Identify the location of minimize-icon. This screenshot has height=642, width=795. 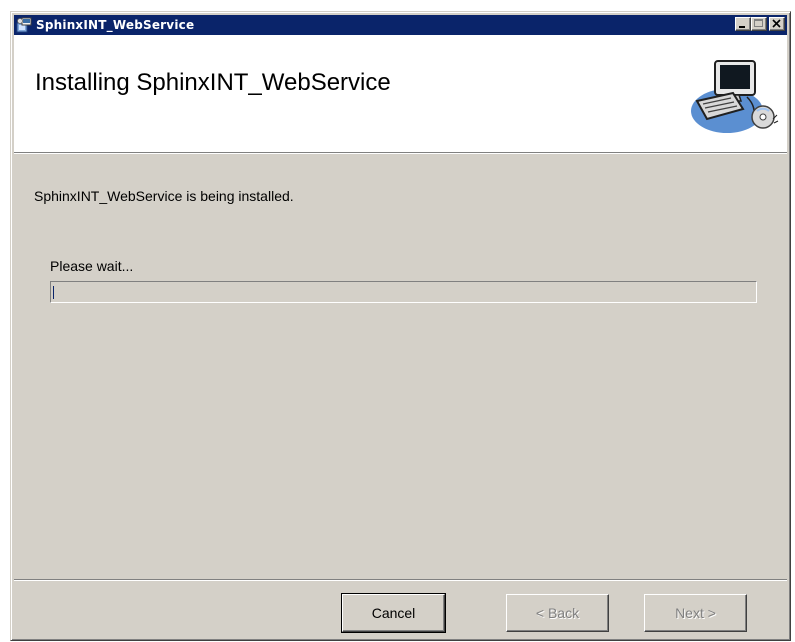
(742, 27).